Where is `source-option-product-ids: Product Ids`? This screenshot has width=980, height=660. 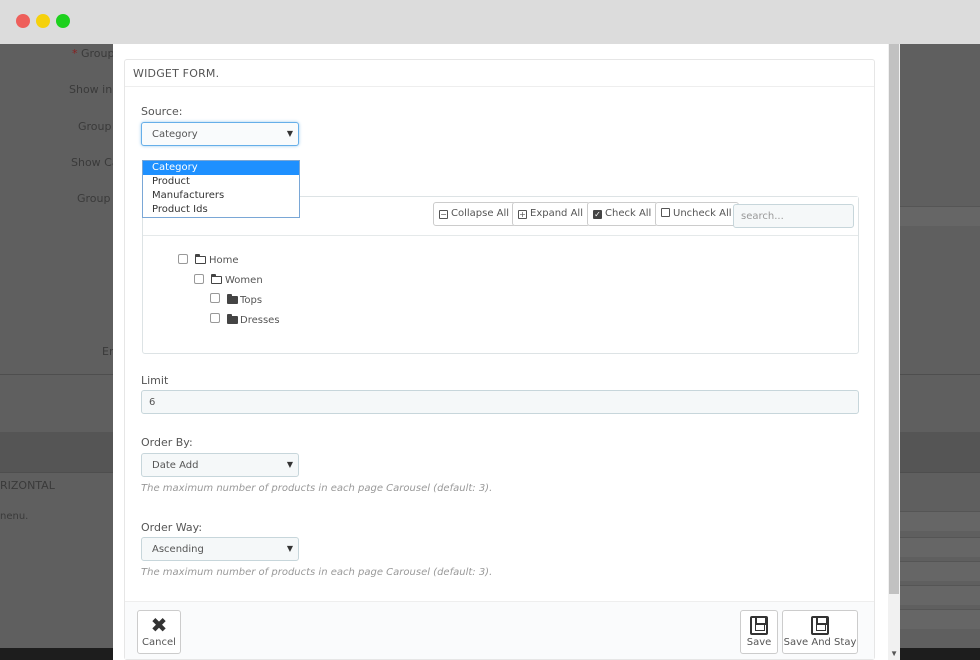 source-option-product-ids: Product Ids is located at coordinates (221, 210).